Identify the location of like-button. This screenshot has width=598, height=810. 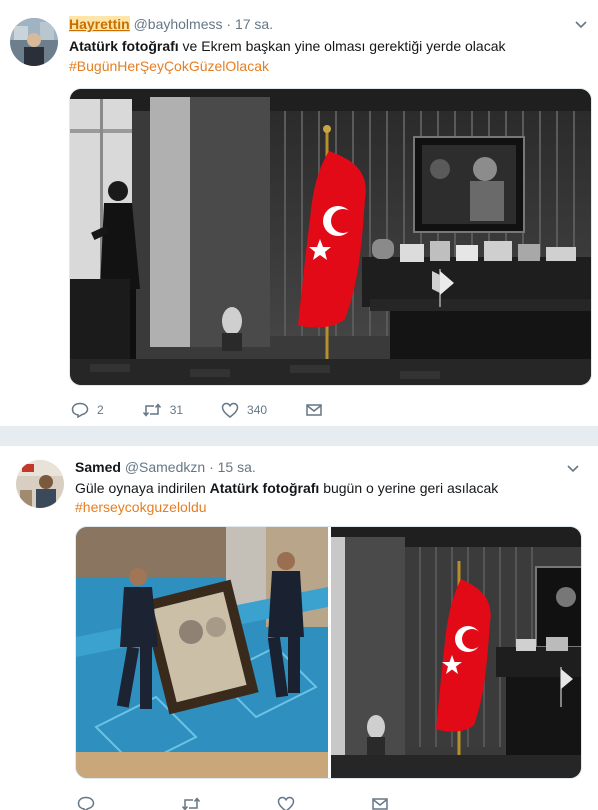
(290, 803).